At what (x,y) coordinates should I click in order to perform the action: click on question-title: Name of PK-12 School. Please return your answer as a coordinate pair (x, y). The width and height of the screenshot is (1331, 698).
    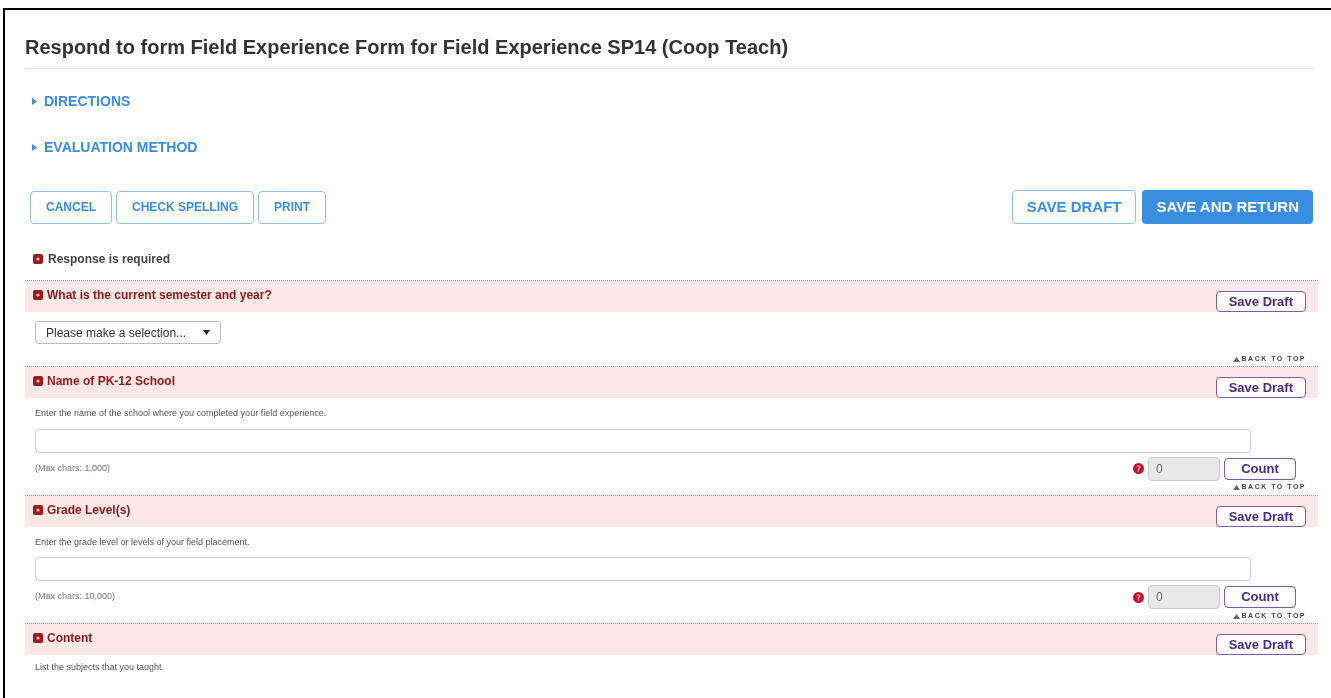
    Looking at the image, I should click on (111, 381).